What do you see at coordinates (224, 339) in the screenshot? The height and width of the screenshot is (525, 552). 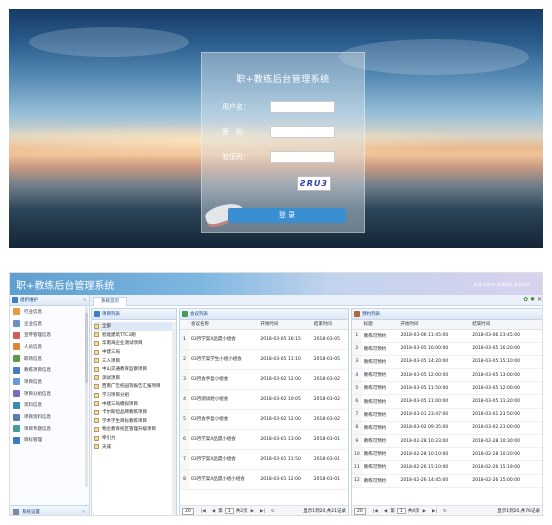 I see `cell-name: 03月学案X品盟小组会` at bounding box center [224, 339].